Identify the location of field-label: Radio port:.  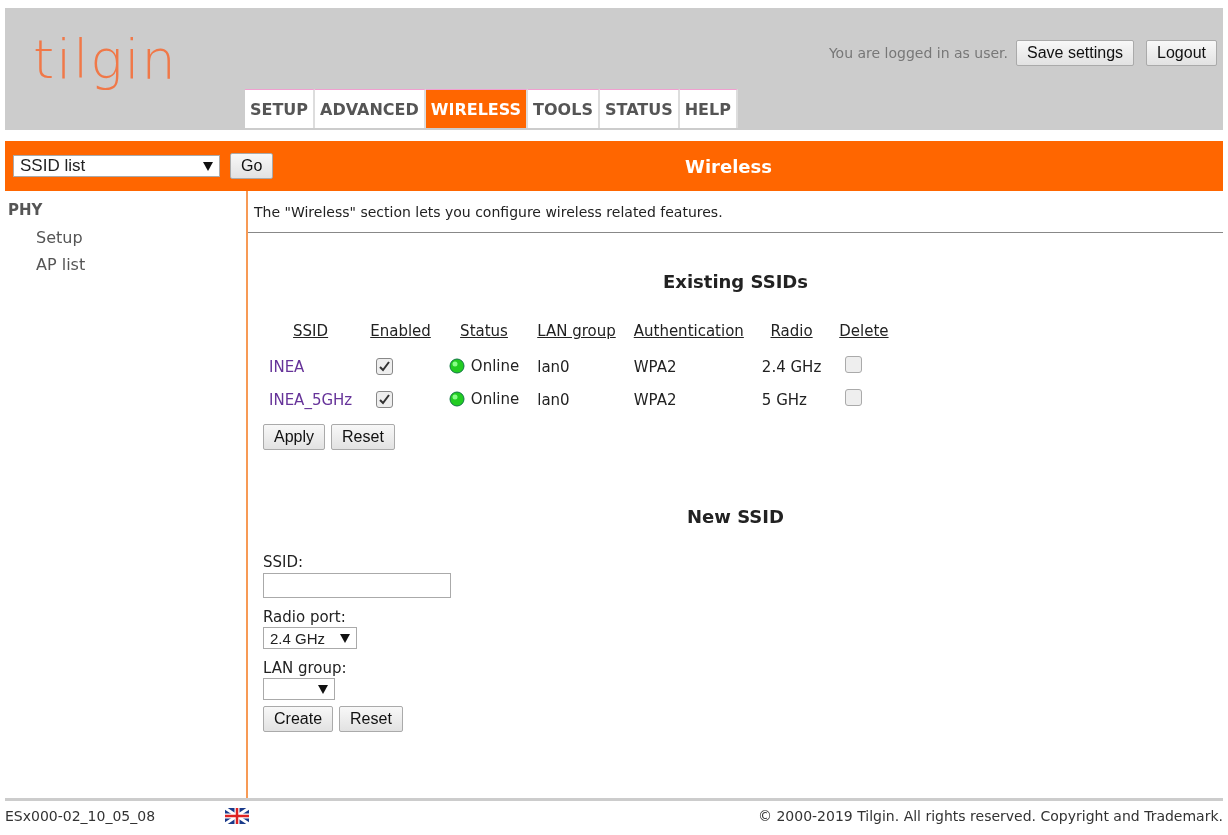
(304, 617).